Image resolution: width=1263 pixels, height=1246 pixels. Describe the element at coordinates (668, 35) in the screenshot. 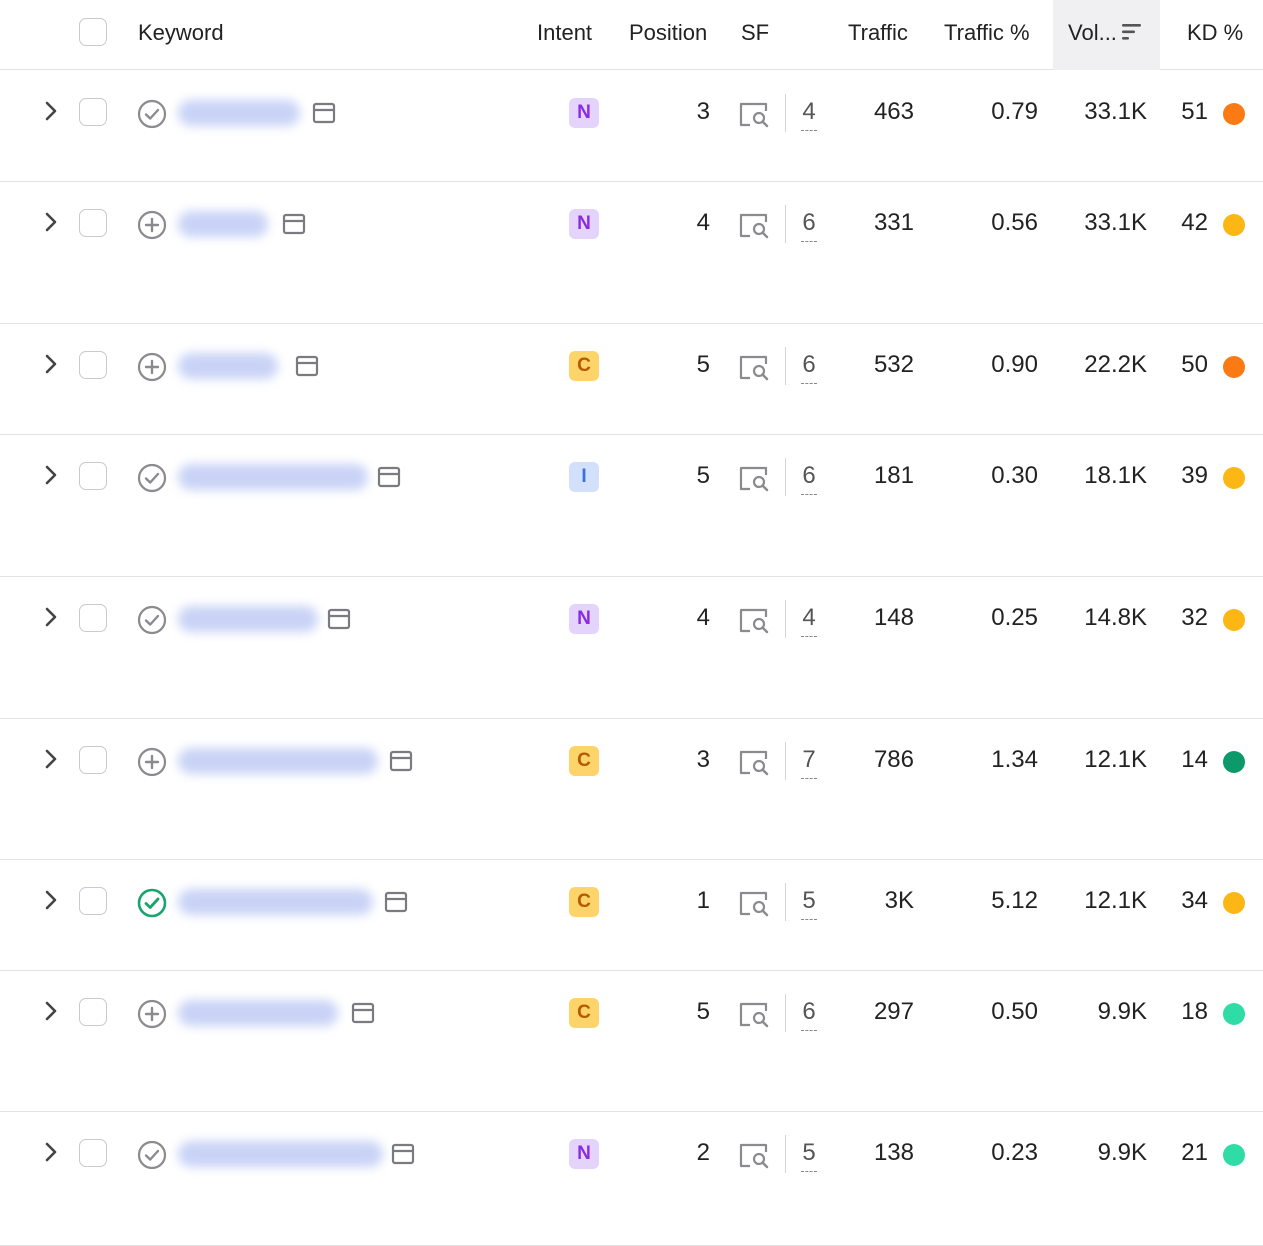

I see `header-position: Position` at that location.